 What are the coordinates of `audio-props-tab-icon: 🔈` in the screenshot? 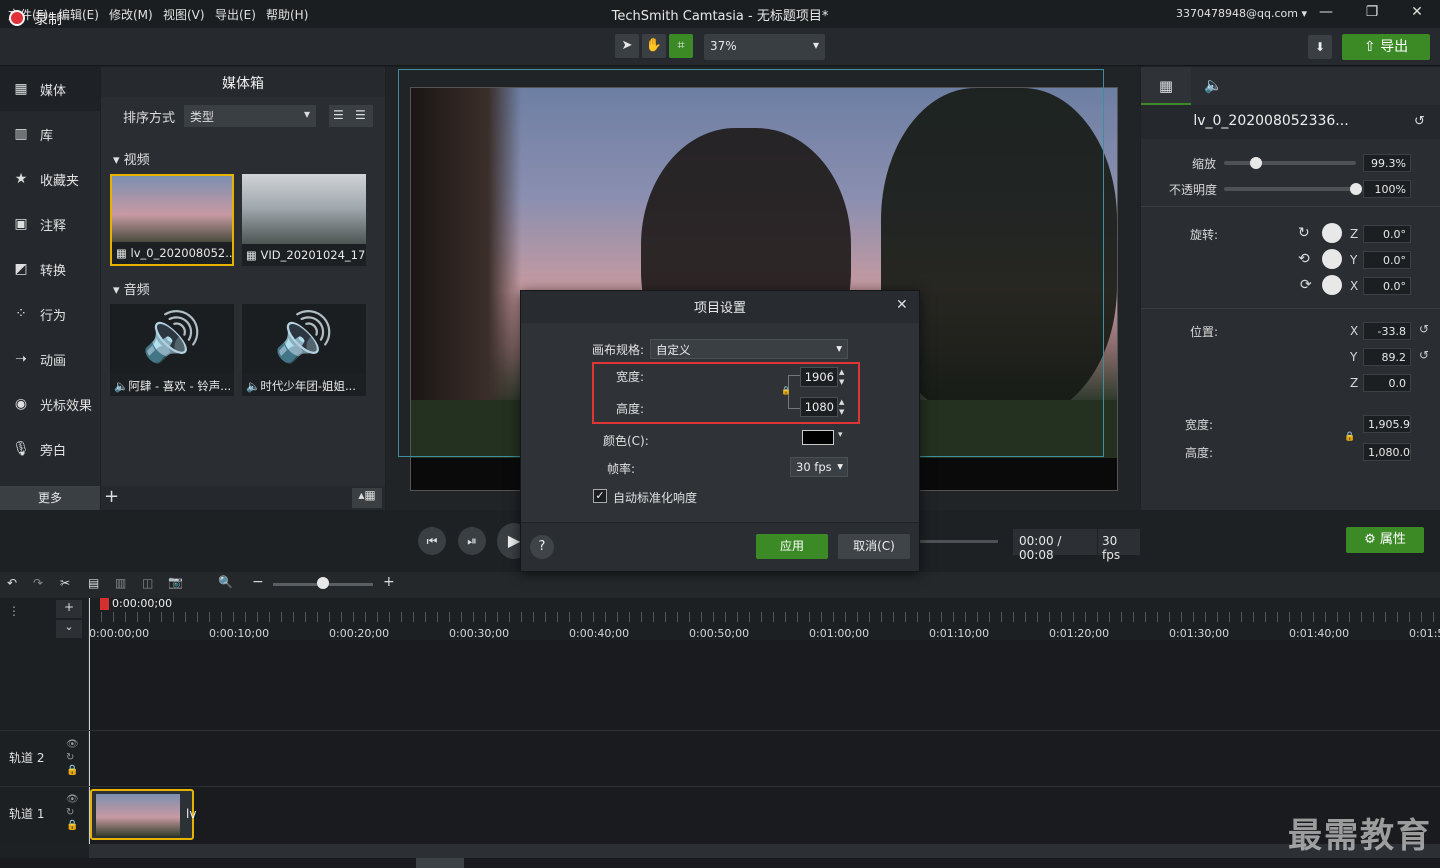 It's located at (1213, 85).